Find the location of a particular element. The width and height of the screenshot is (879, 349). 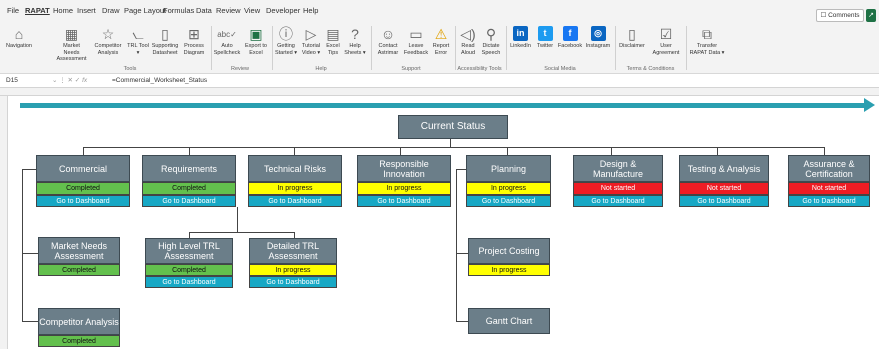

group-social-label: Social Media is located at coordinates (560, 69).